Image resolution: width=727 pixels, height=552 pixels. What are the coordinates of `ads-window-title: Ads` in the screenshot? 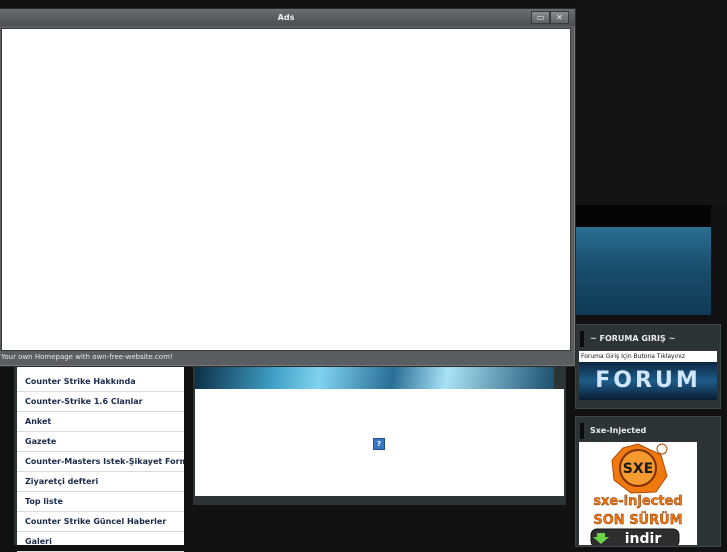 It's located at (286, 17).